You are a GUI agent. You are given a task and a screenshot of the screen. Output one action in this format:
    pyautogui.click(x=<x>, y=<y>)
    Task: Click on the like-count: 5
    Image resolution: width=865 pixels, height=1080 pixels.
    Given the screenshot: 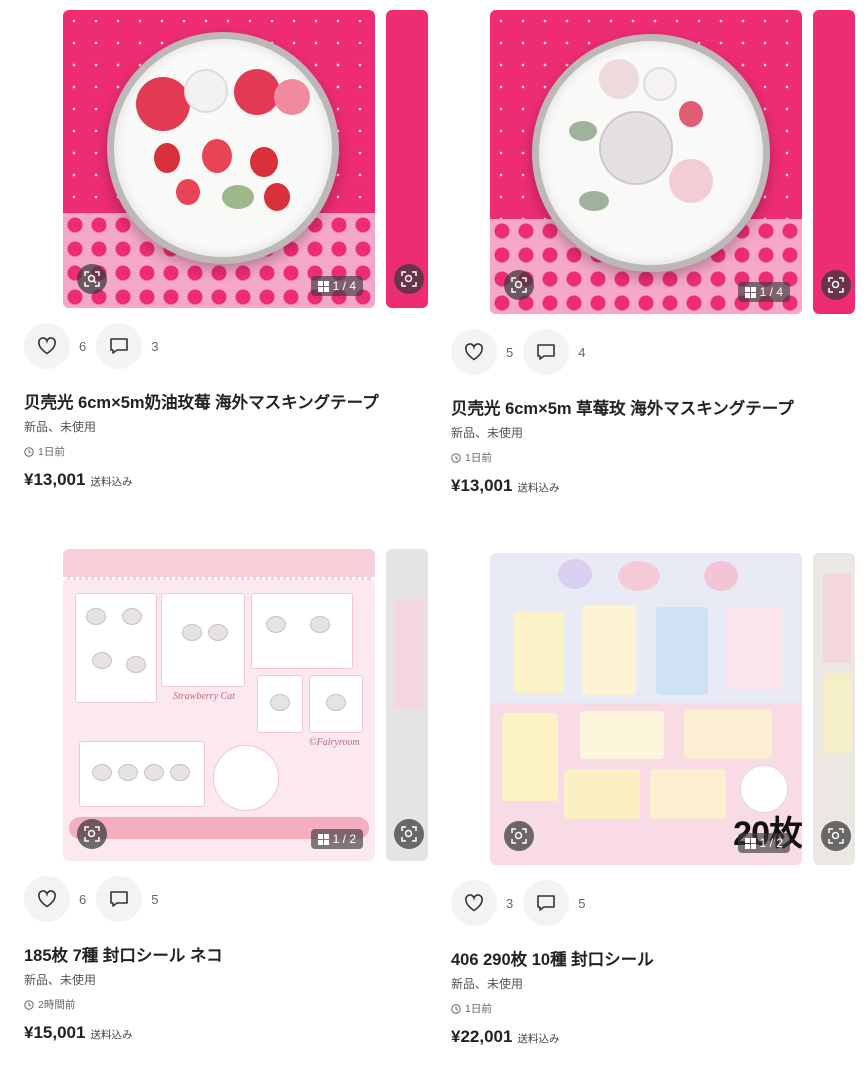 What is the action you would take?
    pyautogui.click(x=510, y=352)
    